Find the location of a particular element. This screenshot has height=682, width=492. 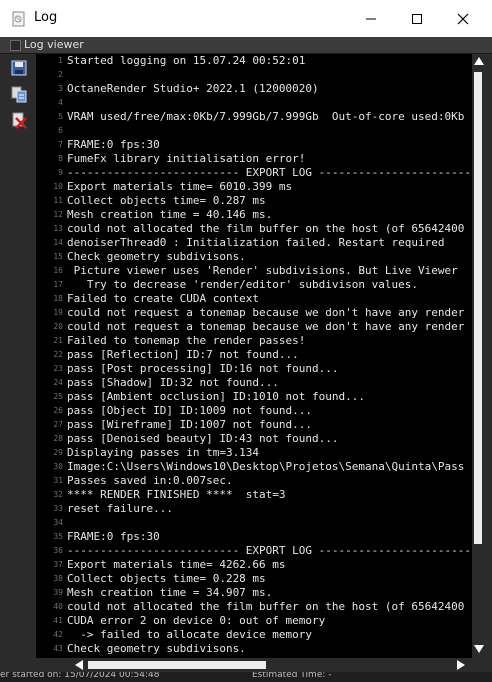

render-start-status: er started on: 15/07/2024 00:54:48 is located at coordinates (80, 676).